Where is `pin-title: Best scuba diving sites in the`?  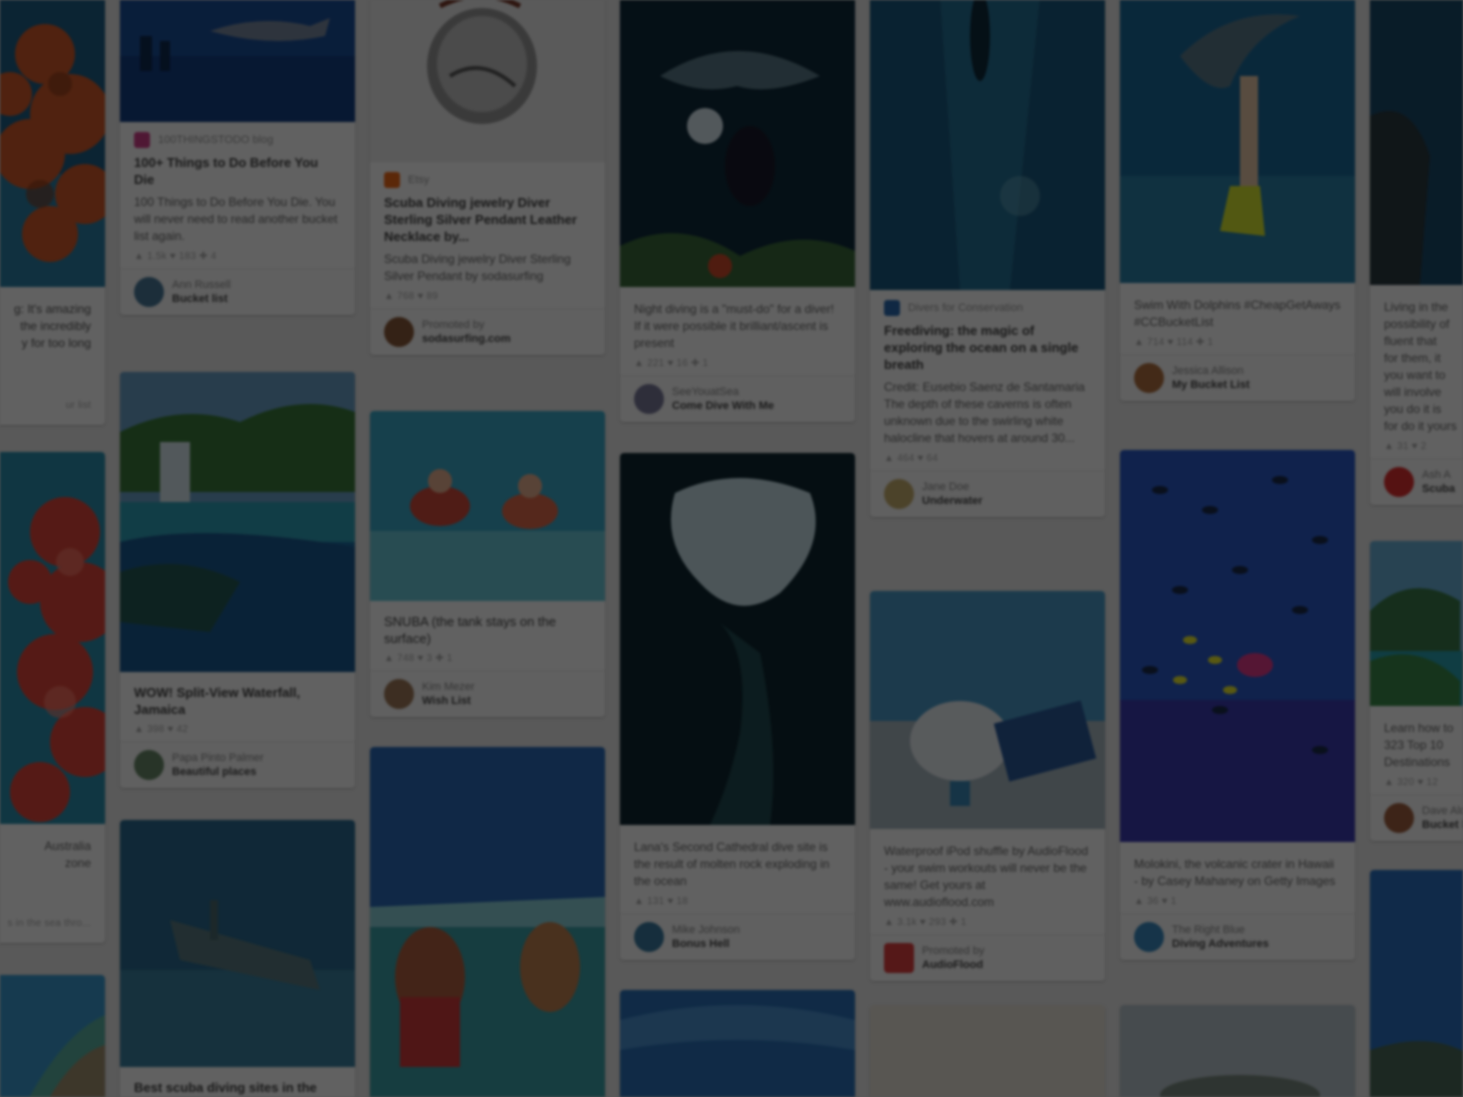
pin-title: Best scuba diving sites in the is located at coordinates (237, 1087).